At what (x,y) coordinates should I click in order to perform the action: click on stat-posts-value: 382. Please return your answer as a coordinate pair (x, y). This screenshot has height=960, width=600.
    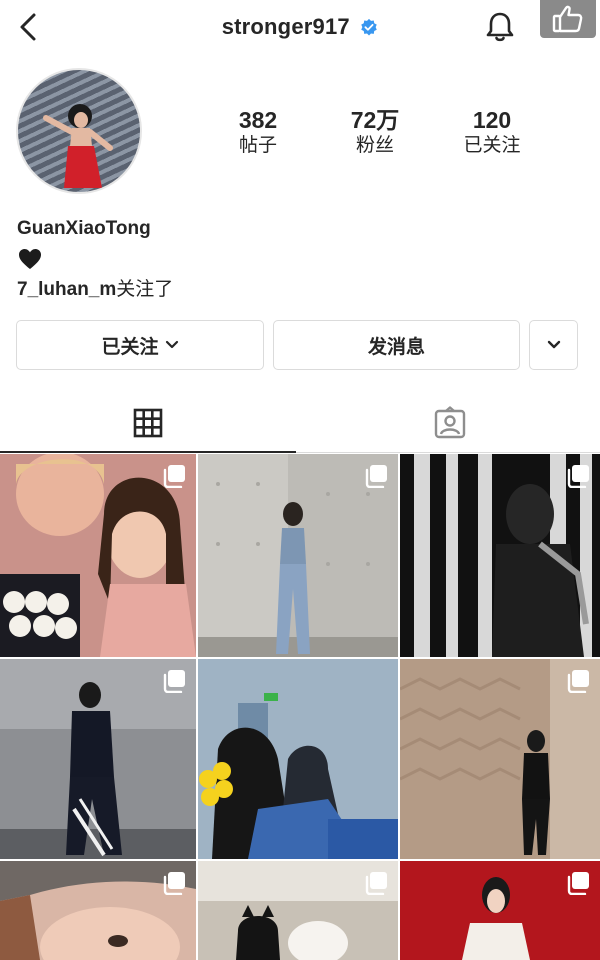
    Looking at the image, I should click on (258, 120).